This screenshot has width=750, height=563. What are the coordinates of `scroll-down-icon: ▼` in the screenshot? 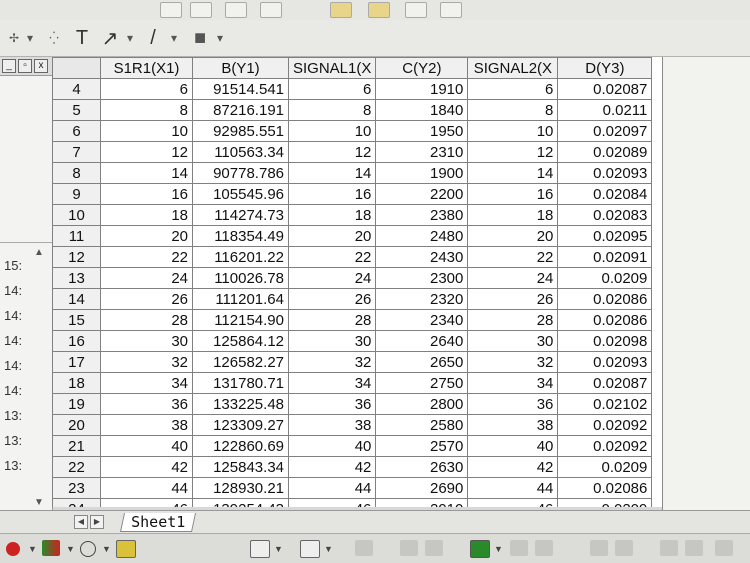 It's located at (39, 502).